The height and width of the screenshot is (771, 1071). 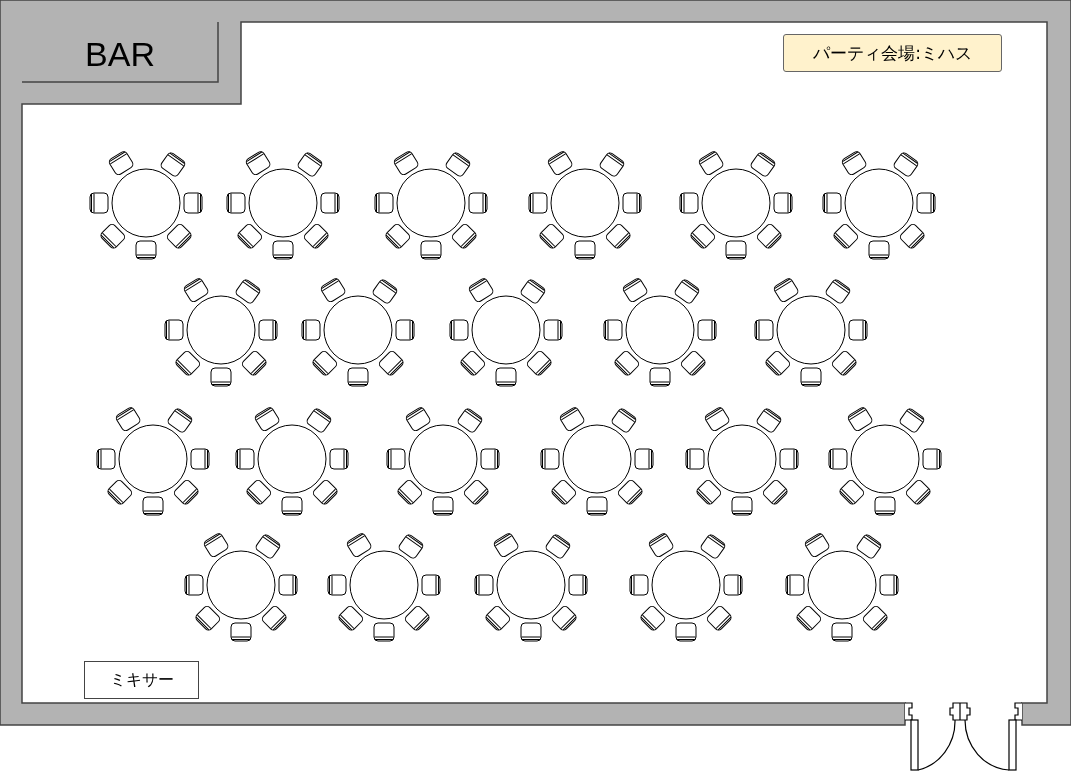 What do you see at coordinates (141, 680) in the screenshot?
I see `mixer-label: ミキサー` at bounding box center [141, 680].